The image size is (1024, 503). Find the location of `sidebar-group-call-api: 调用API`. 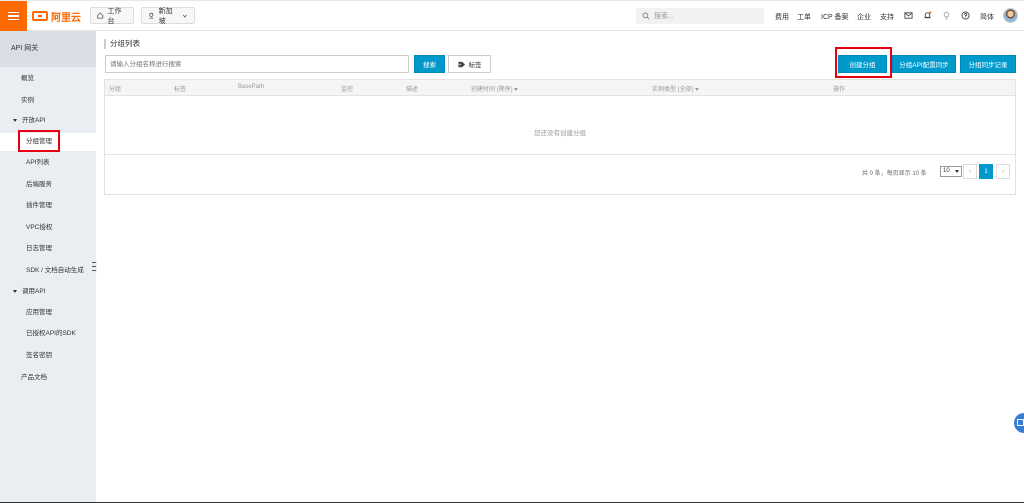

sidebar-group-call-api: 调用API is located at coordinates (48, 292).